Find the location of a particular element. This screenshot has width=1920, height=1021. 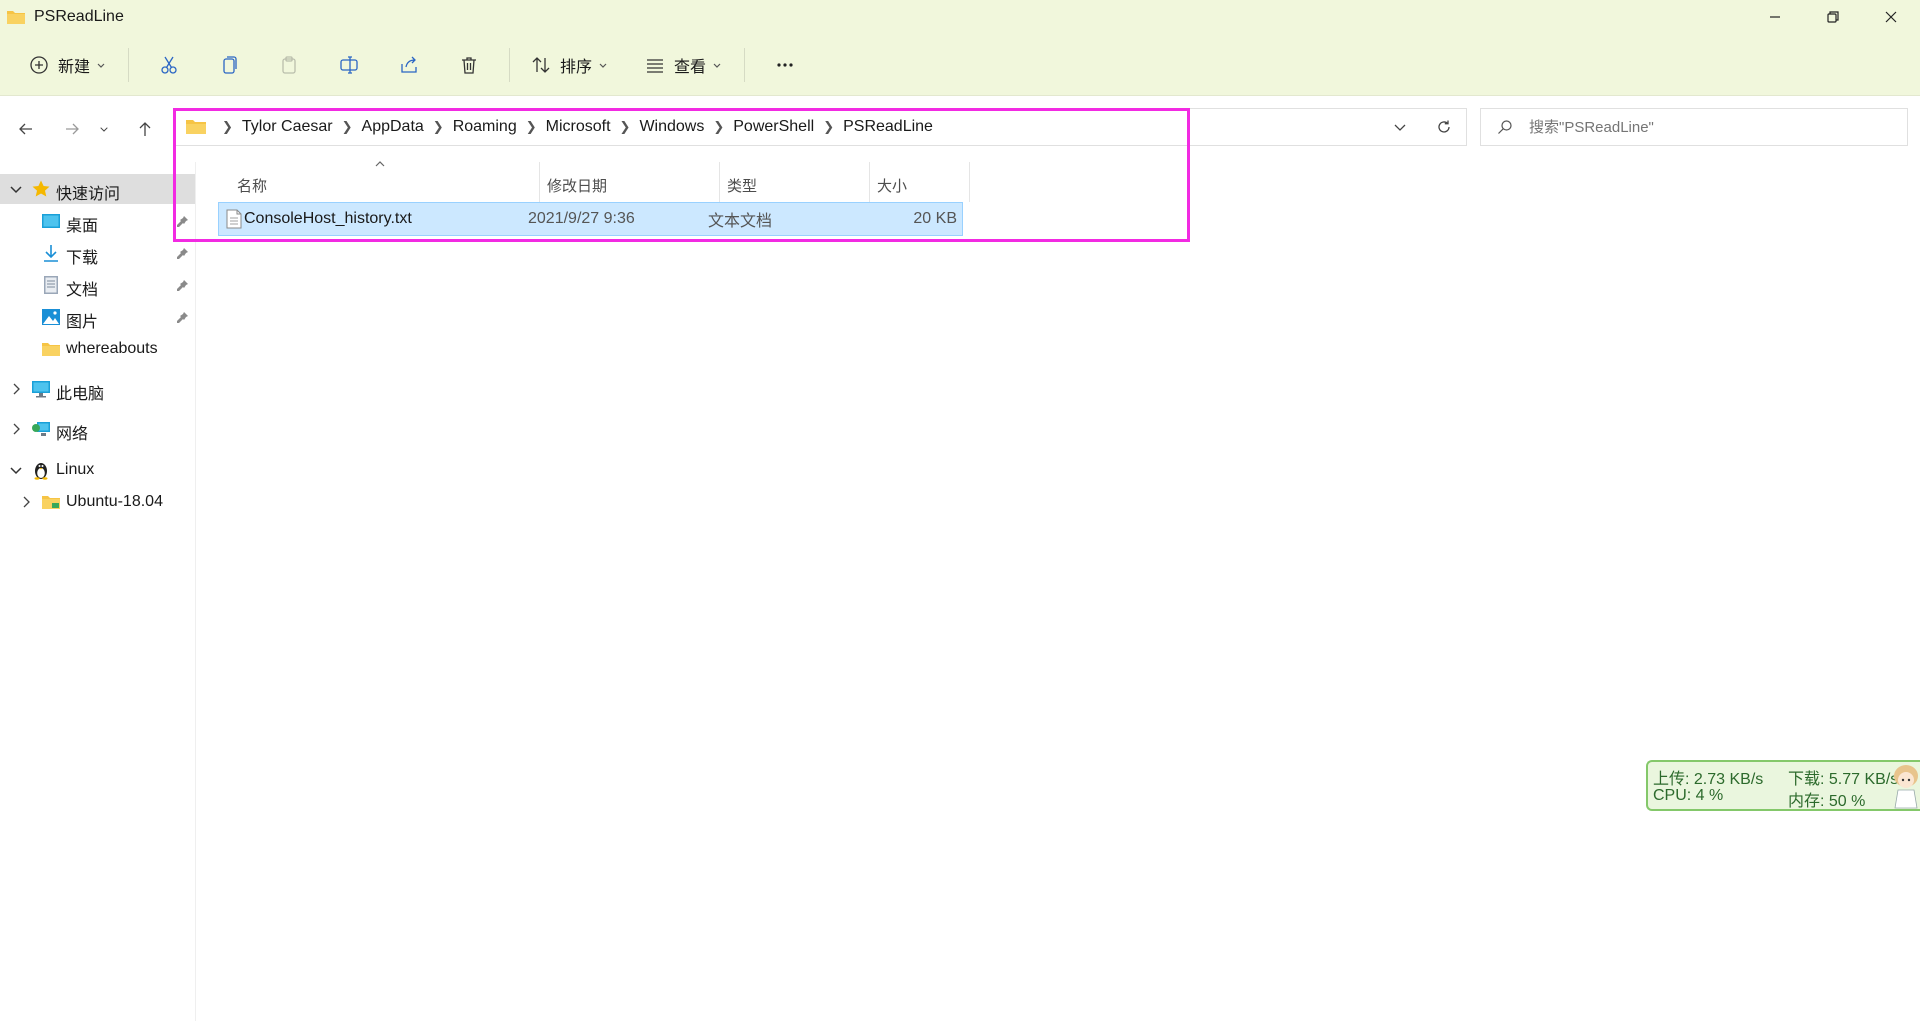

arrow-up-icon is located at coordinates (145, 129).